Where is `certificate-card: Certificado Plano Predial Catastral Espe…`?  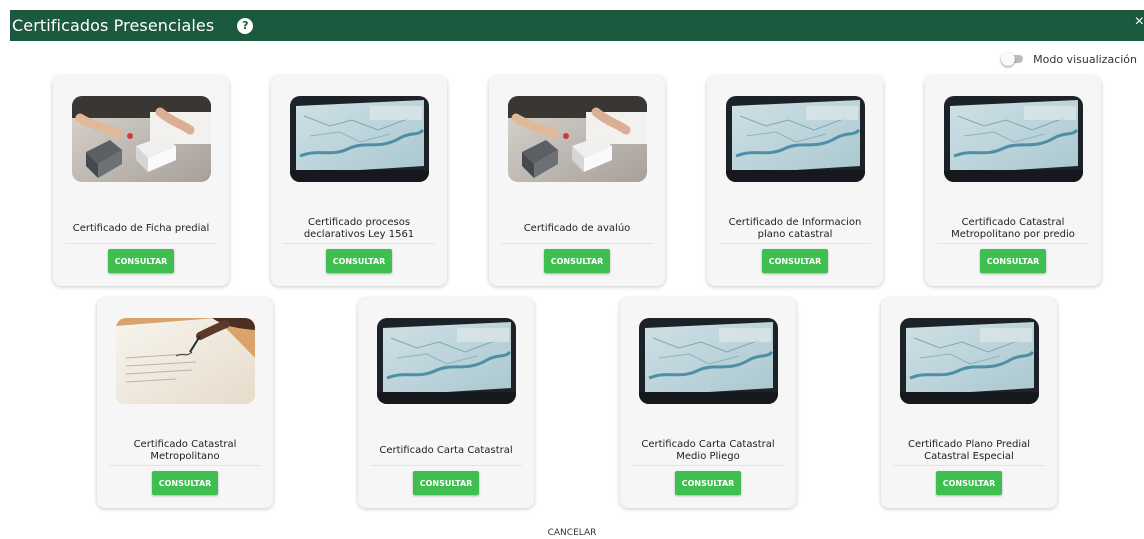 certificate-card: Certificado Plano Predial Catastral Espe… is located at coordinates (969, 403).